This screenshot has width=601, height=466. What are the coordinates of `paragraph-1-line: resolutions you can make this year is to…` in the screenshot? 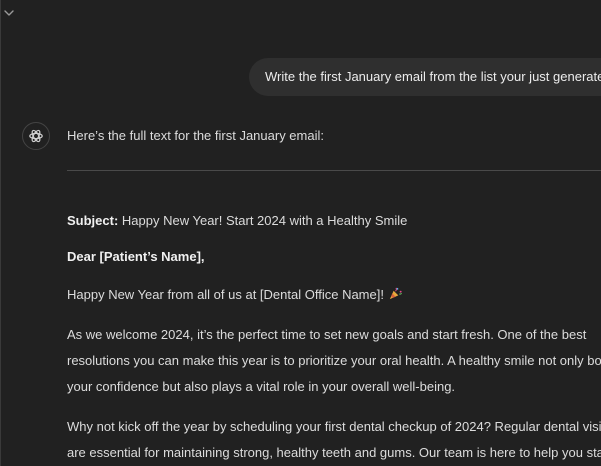 It's located at (334, 360).